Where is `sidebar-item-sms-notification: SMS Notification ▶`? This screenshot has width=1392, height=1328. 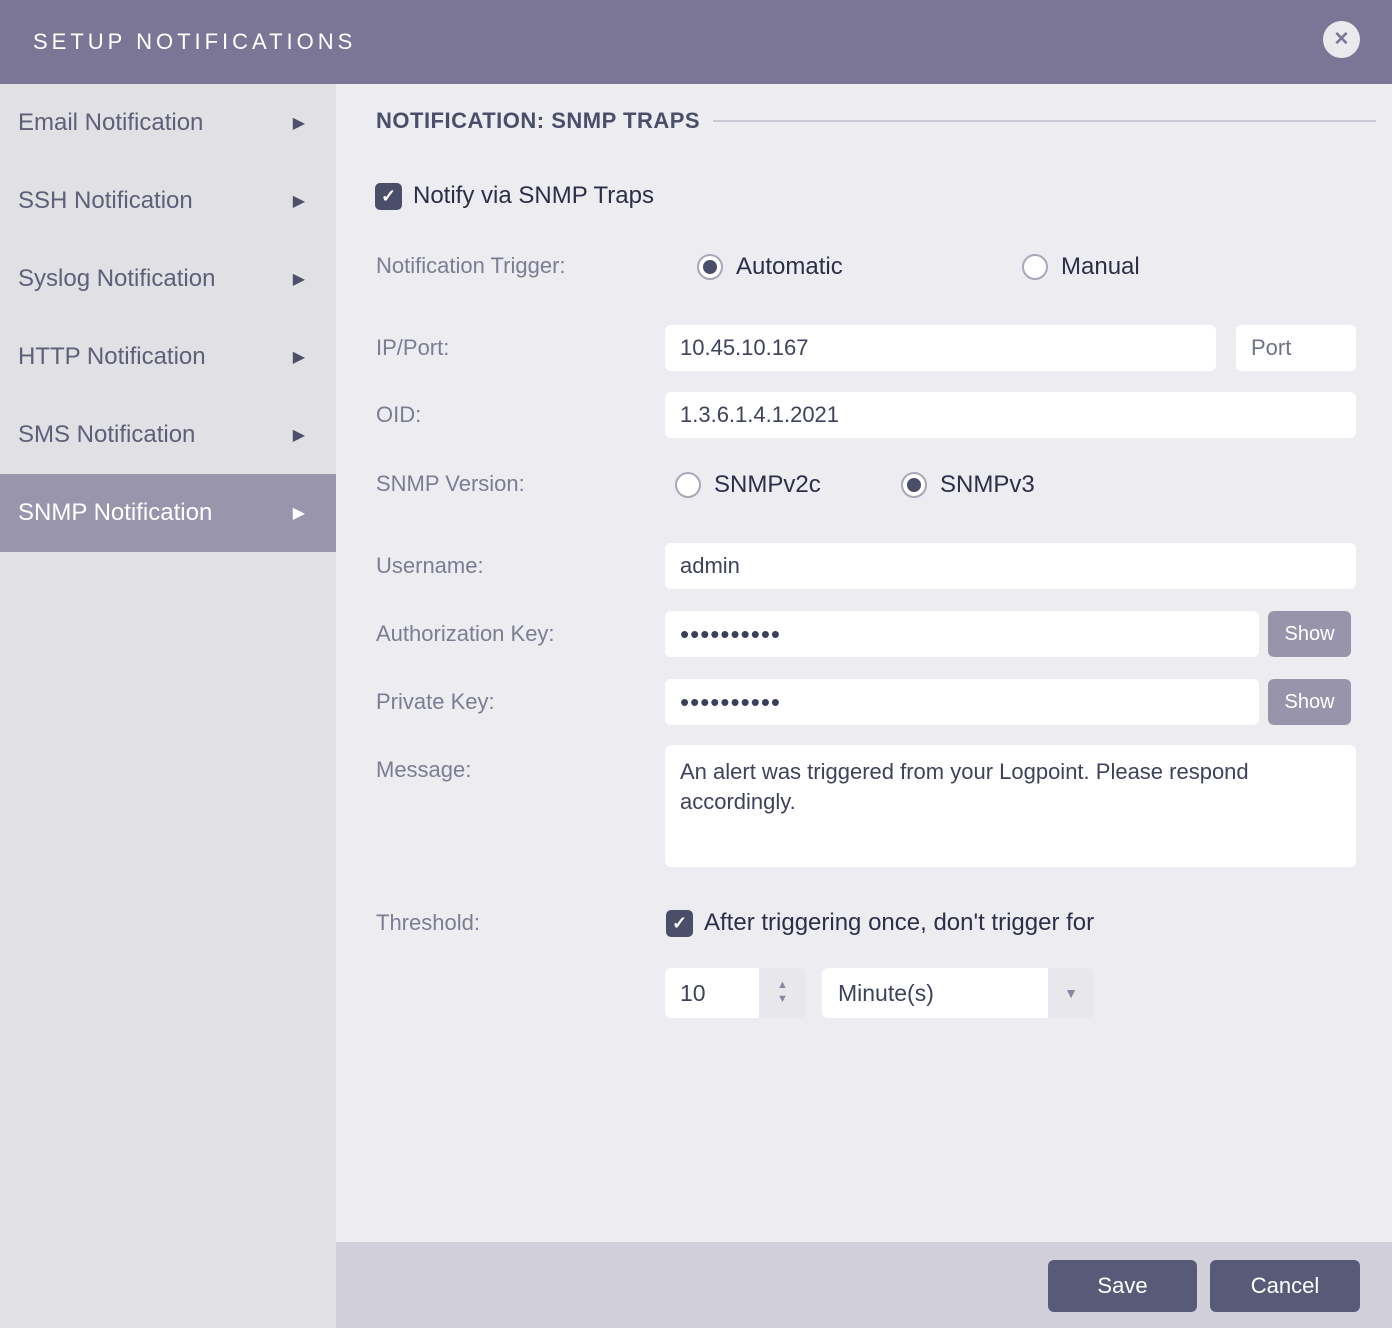
sidebar-item-sms-notification: SMS Notification ▶ is located at coordinates (168, 435).